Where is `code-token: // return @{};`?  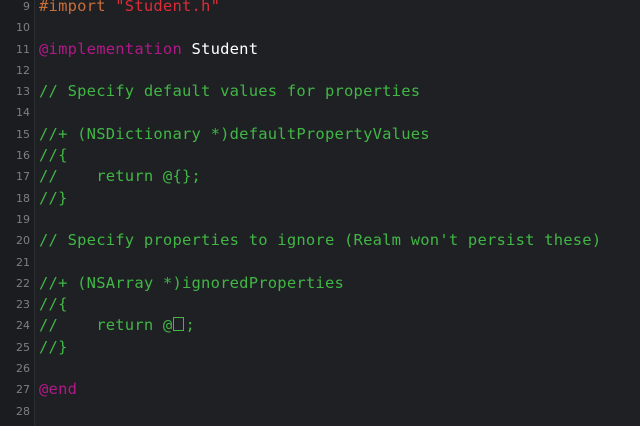 code-token: // return @{}; is located at coordinates (120, 176).